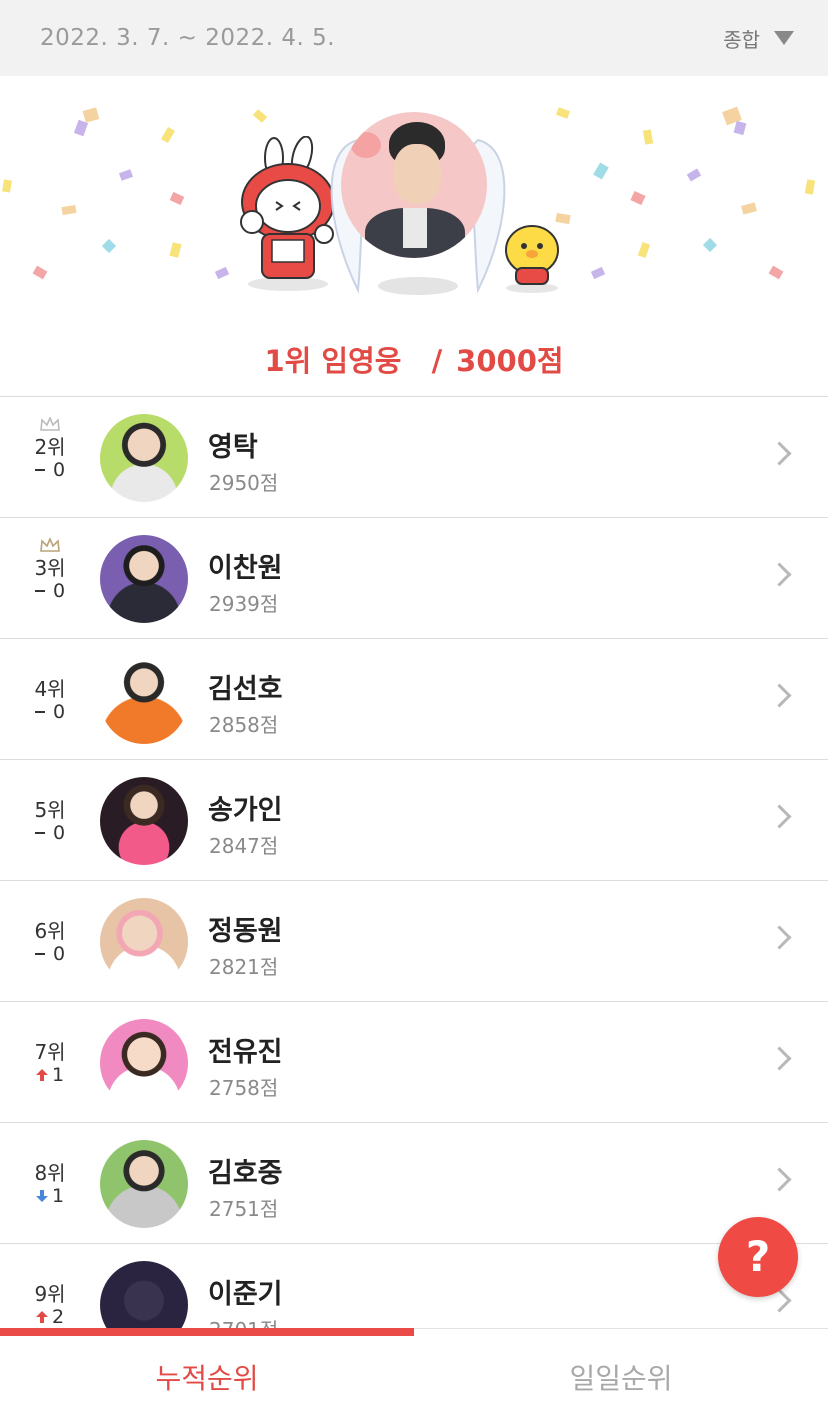 This screenshot has height=1411, width=828. Describe the element at coordinates (50, 810) in the screenshot. I see `rank-label: 5위` at that location.